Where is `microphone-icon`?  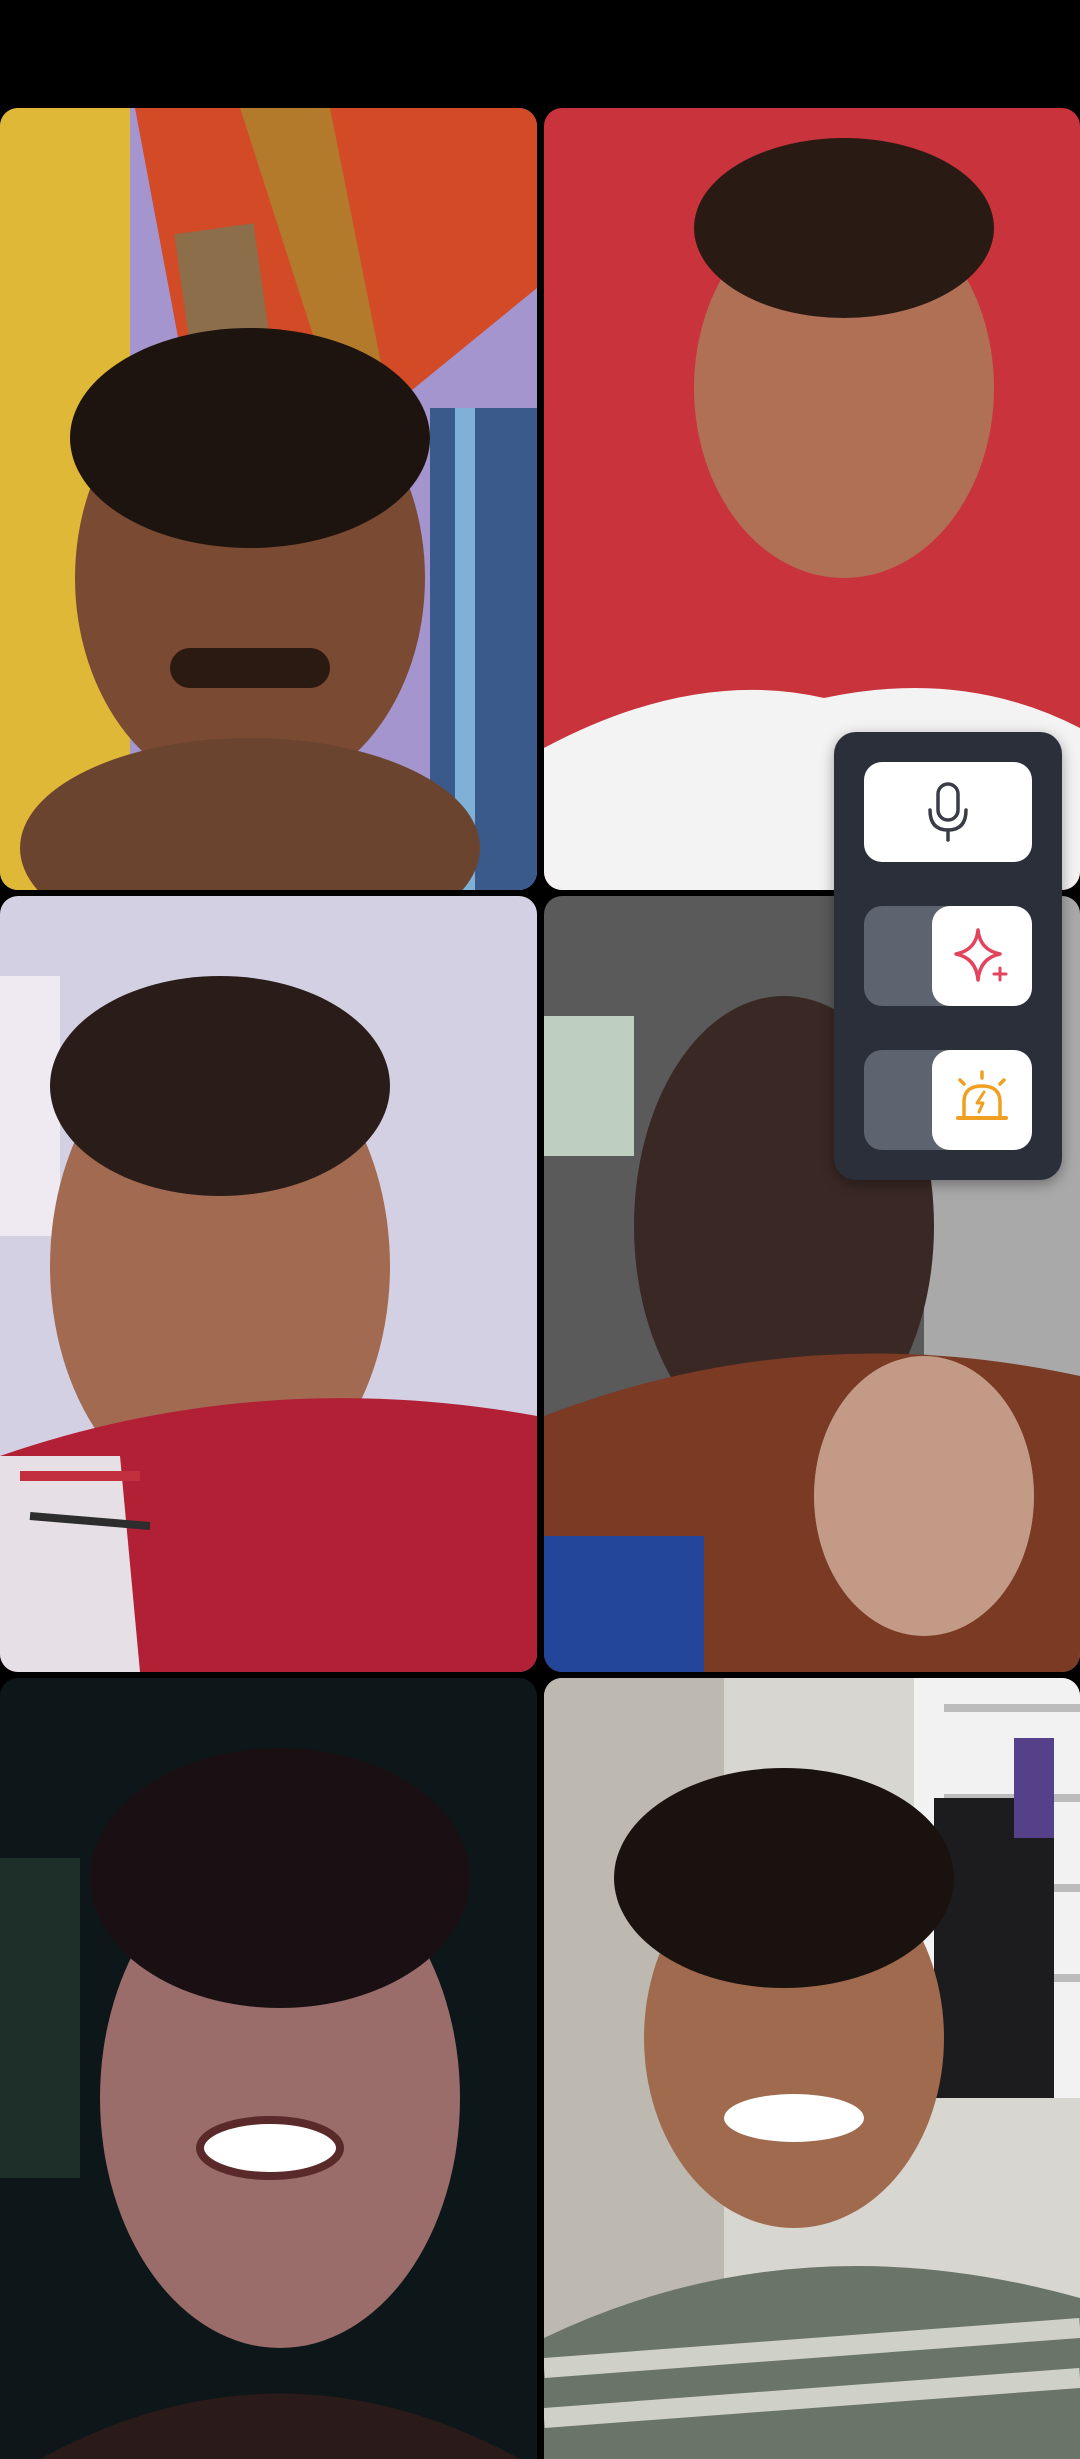
microphone-icon is located at coordinates (948, 812).